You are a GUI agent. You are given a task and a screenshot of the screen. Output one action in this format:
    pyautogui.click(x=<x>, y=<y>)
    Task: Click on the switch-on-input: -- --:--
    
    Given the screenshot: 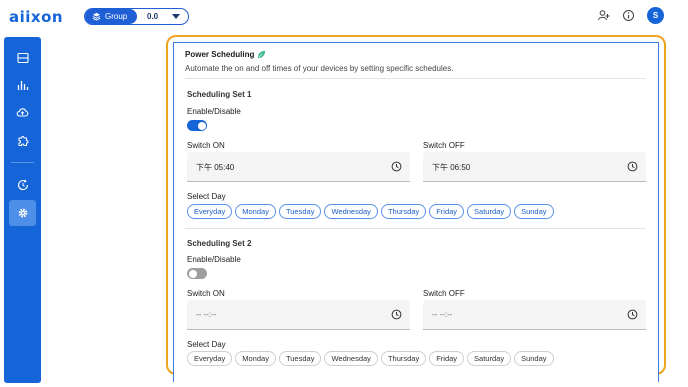 What is the action you would take?
    pyautogui.click(x=298, y=315)
    